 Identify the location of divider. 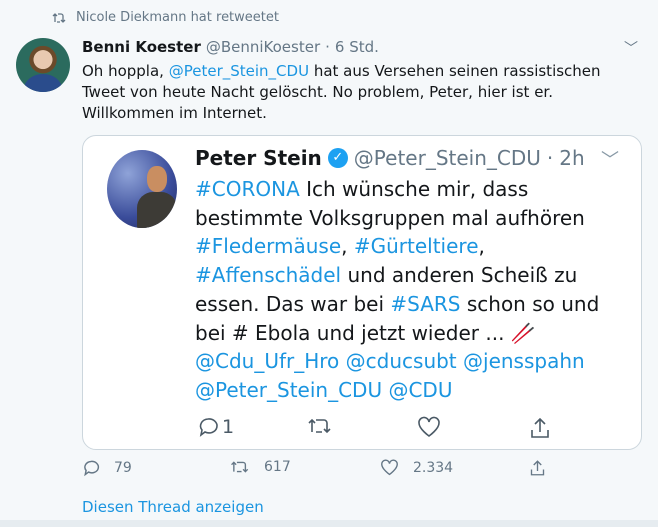
(329, 523).